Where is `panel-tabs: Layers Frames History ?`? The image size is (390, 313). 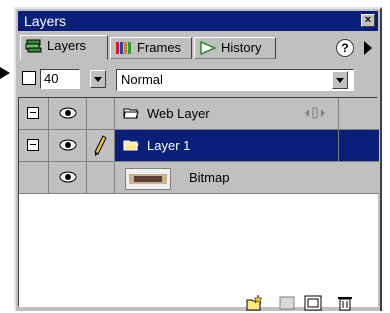
panel-tabs: Layers Frames History ? is located at coordinates (198, 48).